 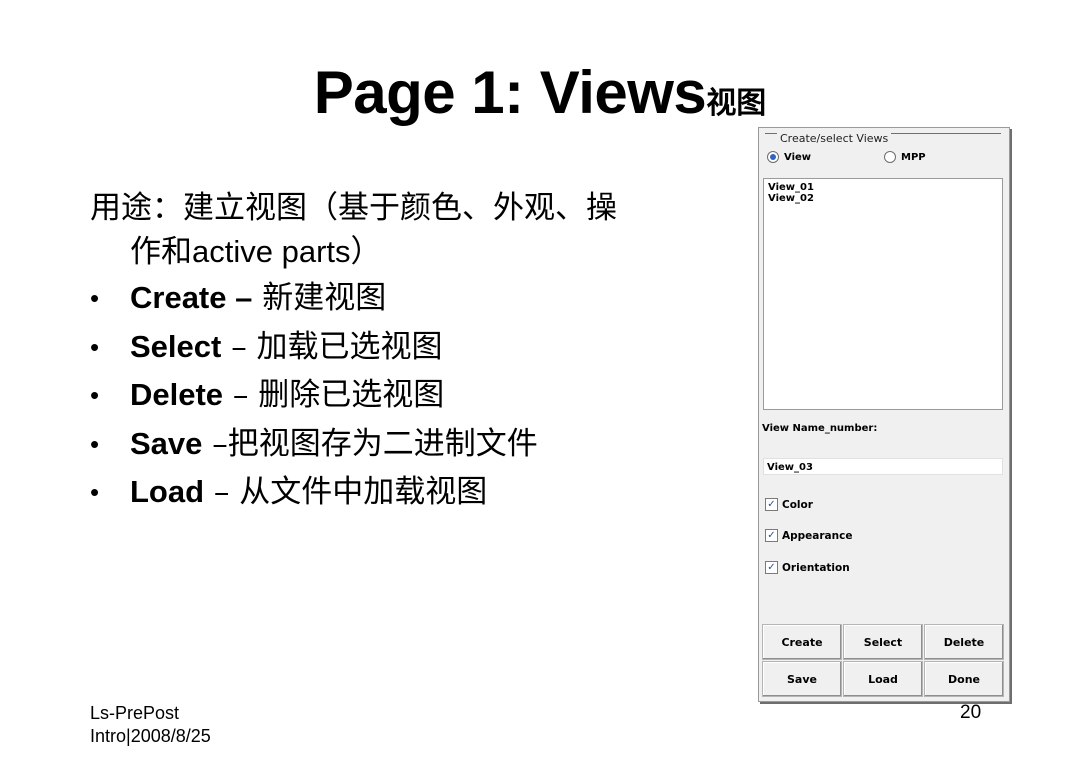 What do you see at coordinates (319, 298) in the screenshot?
I see `bullet-create-desc: 新建视图` at bounding box center [319, 298].